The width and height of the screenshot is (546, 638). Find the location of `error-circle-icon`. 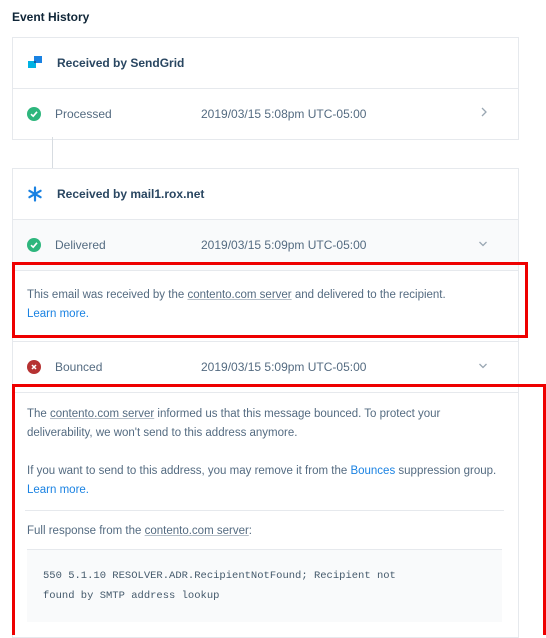

error-circle-icon is located at coordinates (34, 367).